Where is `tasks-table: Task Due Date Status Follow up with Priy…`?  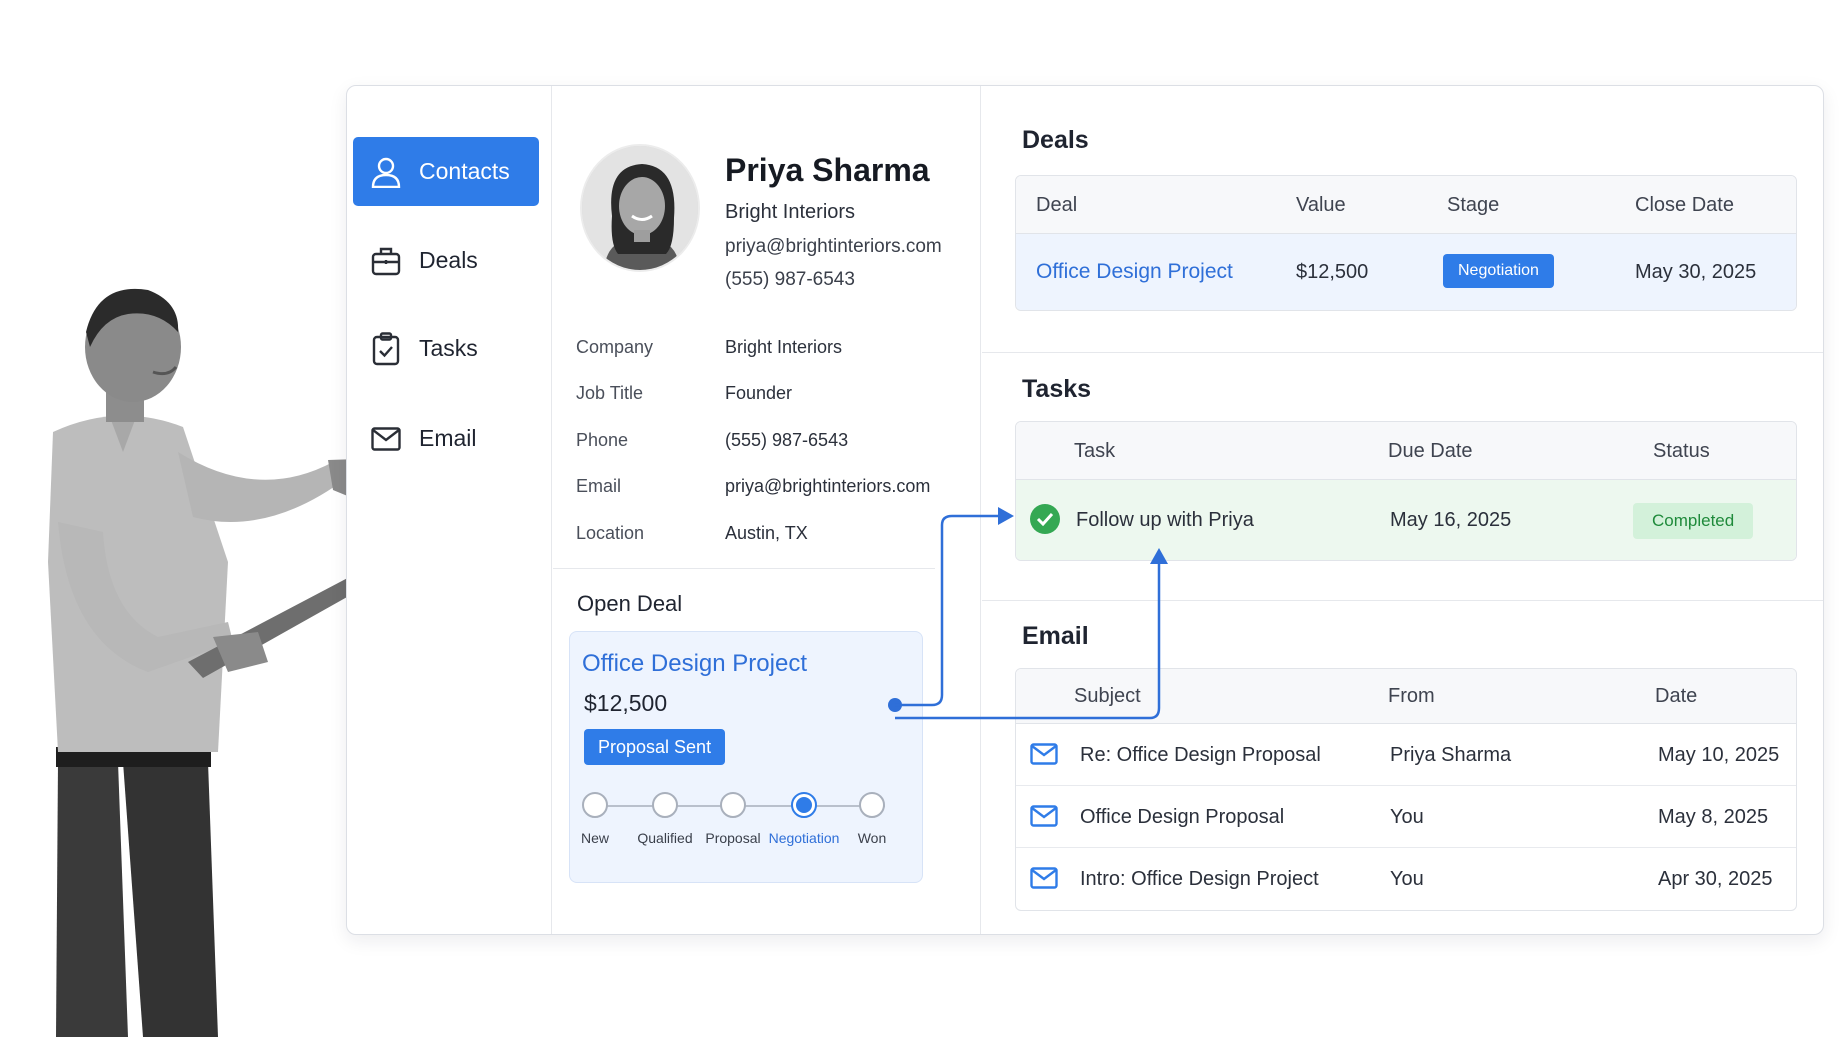 tasks-table: Task Due Date Status Follow up with Priy… is located at coordinates (1406, 491).